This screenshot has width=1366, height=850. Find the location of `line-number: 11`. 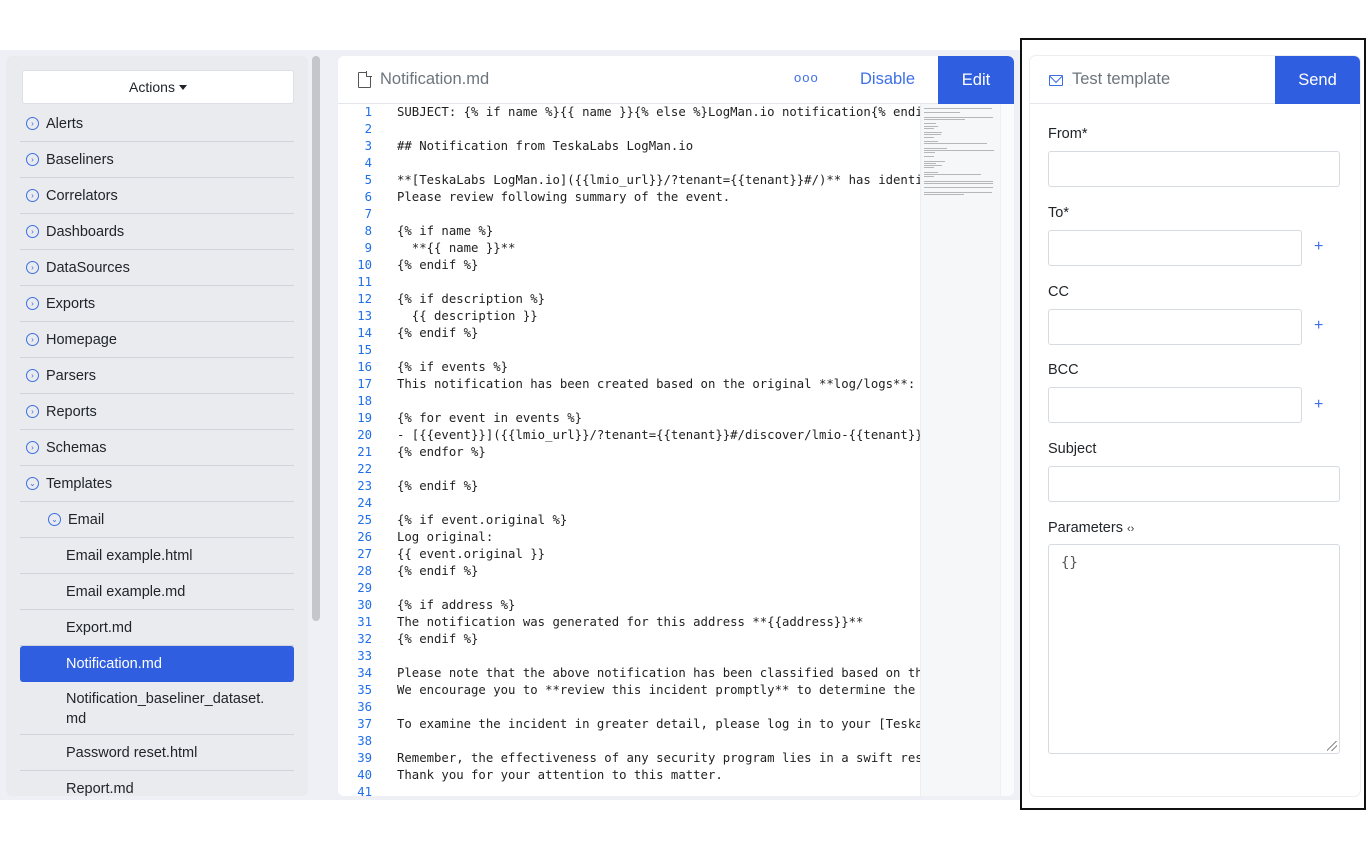

line-number: 11 is located at coordinates (364, 282).